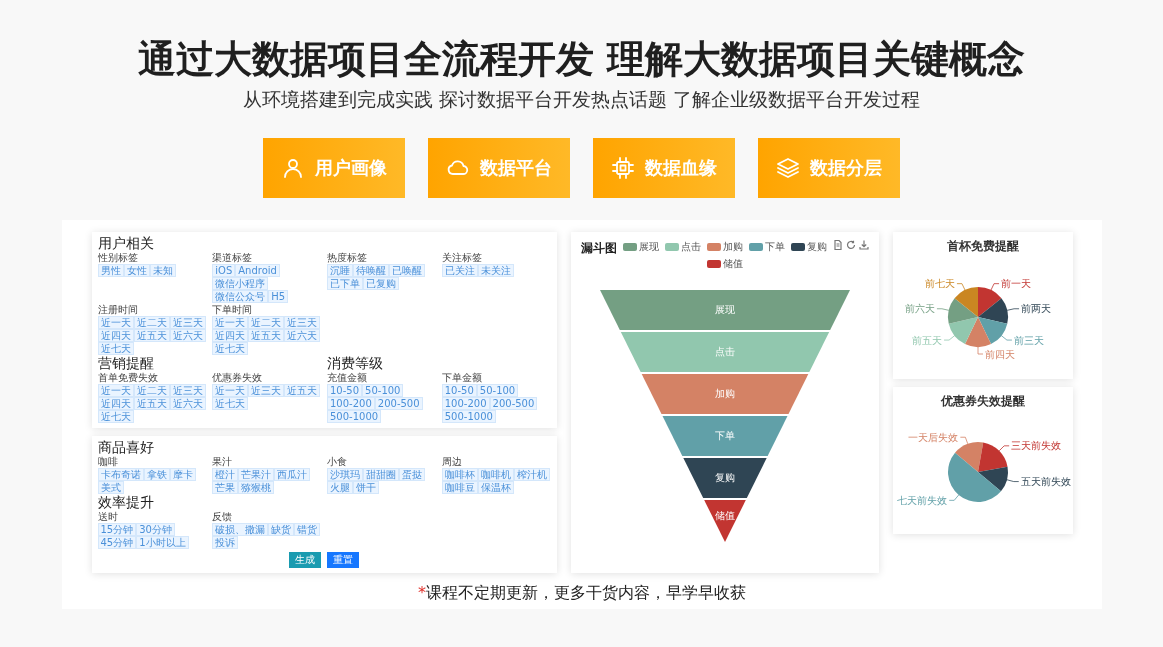  Describe the element at coordinates (347, 258) in the screenshot. I see `filter-label: 热度标签` at that location.